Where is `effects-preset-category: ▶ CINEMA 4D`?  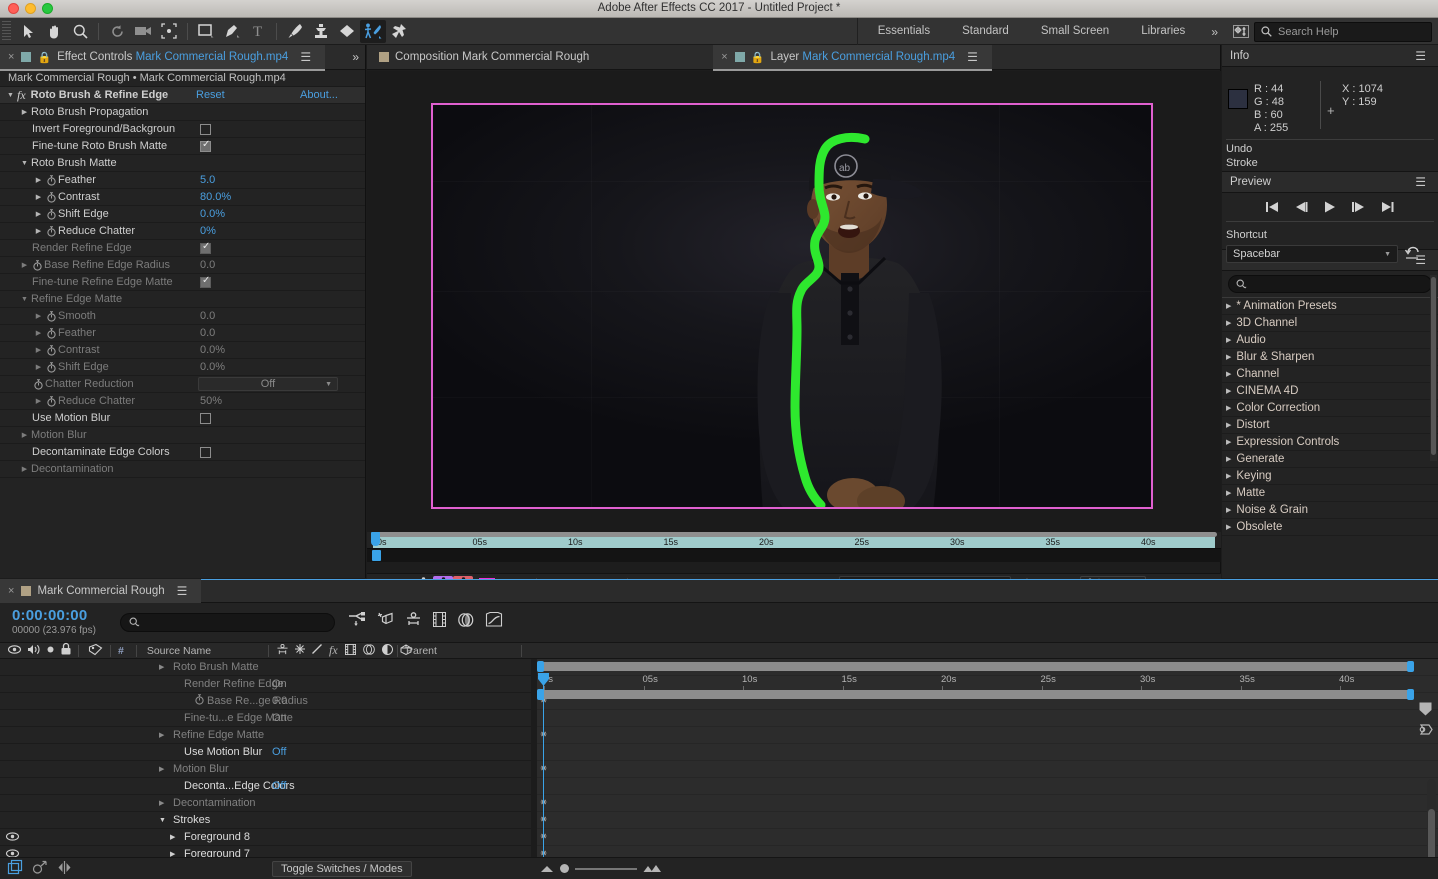 effects-preset-category: ▶ CINEMA 4D is located at coordinates (1330, 391).